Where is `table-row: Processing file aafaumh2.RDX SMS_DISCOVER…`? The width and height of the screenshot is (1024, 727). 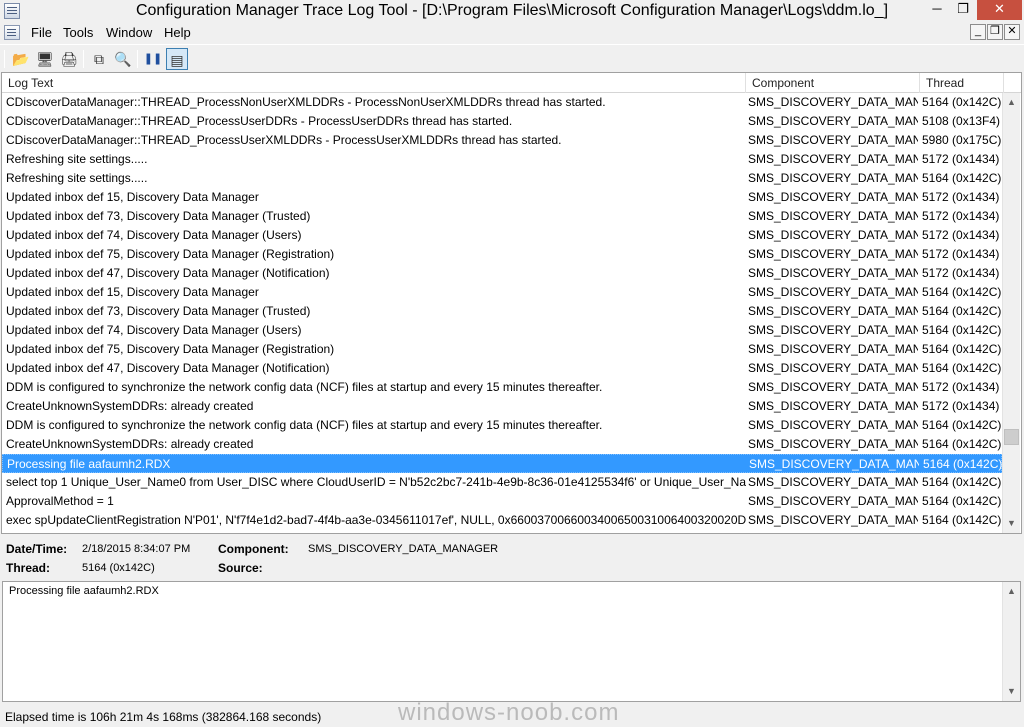
table-row: Processing file aafaumh2.RDX SMS_DISCOVER… is located at coordinates (502, 463).